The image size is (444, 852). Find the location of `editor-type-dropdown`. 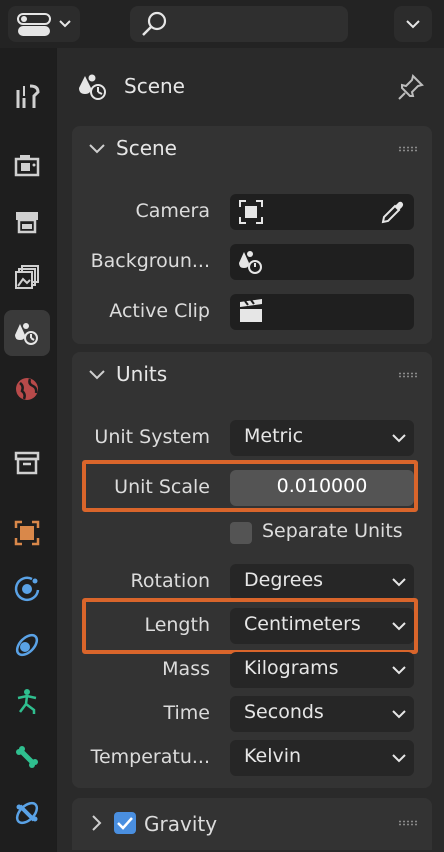

editor-type-dropdown is located at coordinates (44, 24).